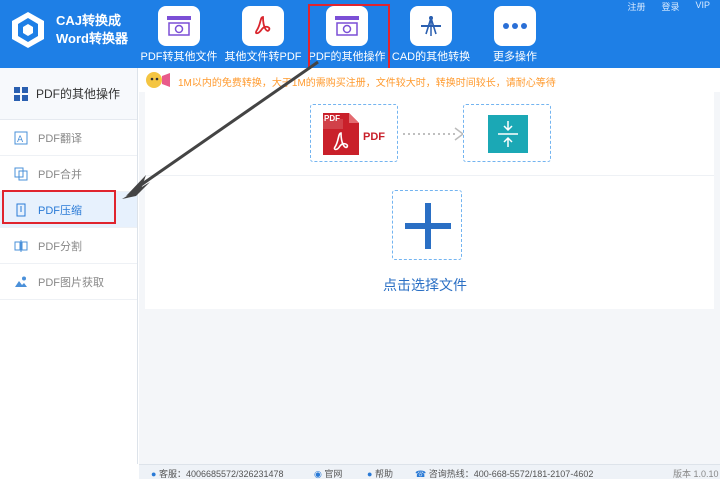  I want to click on sidebar-item-label: PDF分割, so click(60, 246).